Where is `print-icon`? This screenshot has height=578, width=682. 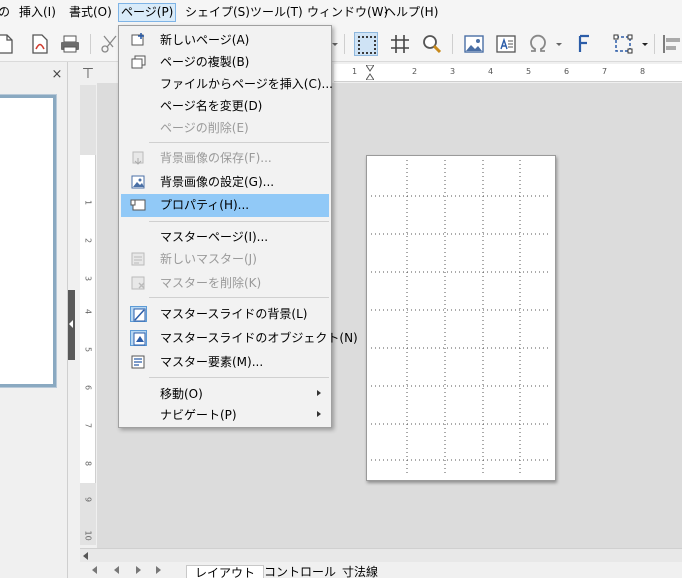 print-icon is located at coordinates (70, 44).